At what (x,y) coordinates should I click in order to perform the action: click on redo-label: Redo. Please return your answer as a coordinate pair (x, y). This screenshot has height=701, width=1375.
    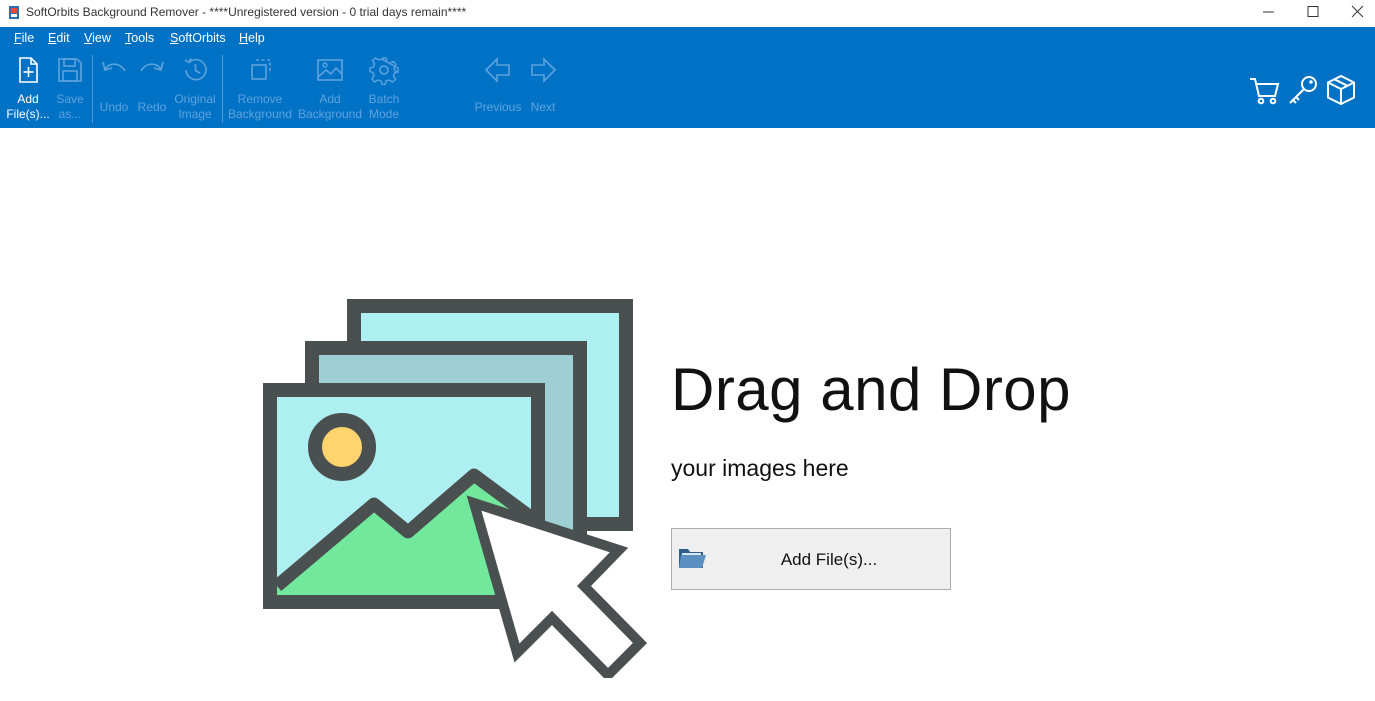
    Looking at the image, I should click on (152, 107).